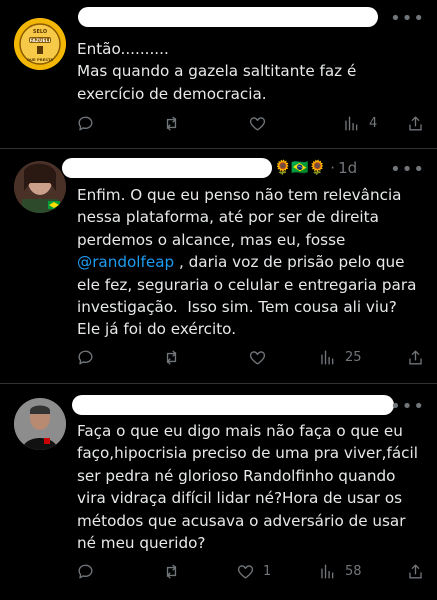 This screenshot has height=600, width=437. Describe the element at coordinates (241, 520) in the screenshot. I see `tweet-line: métodos que acusava o adversário de usar` at that location.